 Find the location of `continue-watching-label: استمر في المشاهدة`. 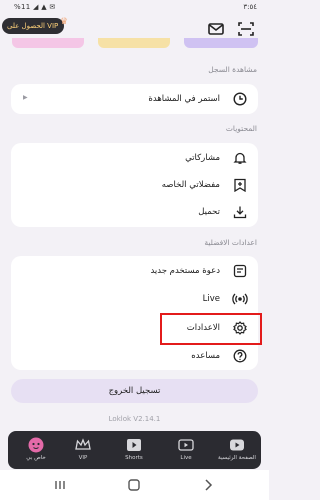

continue-watching-label: استمر في المشاهدة is located at coordinates (184, 99).